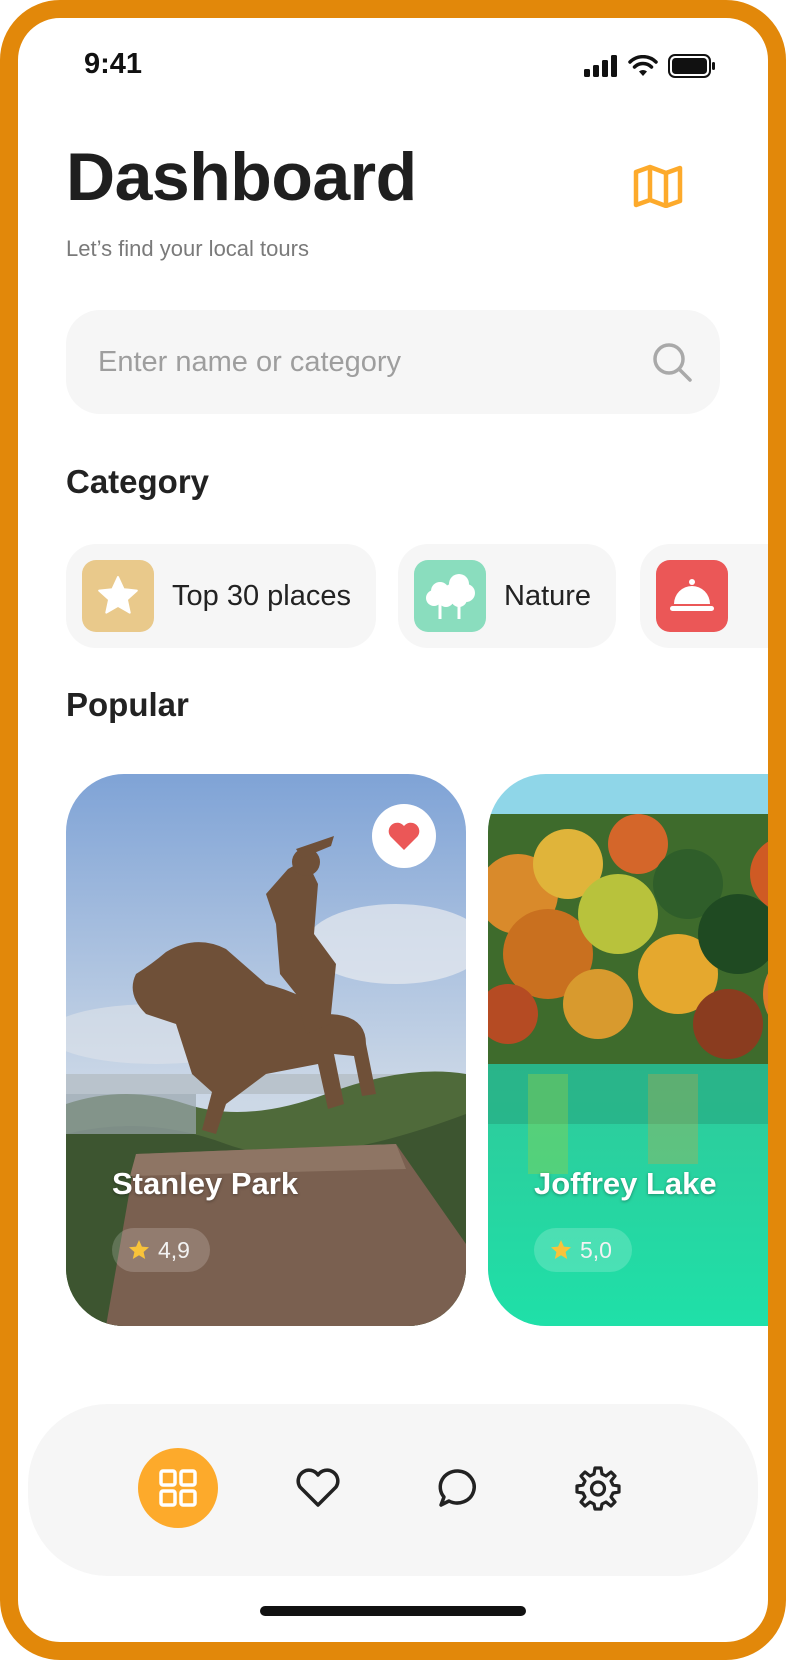  Describe the element at coordinates (241, 177) in the screenshot. I see `page-title: Dashboard` at that location.